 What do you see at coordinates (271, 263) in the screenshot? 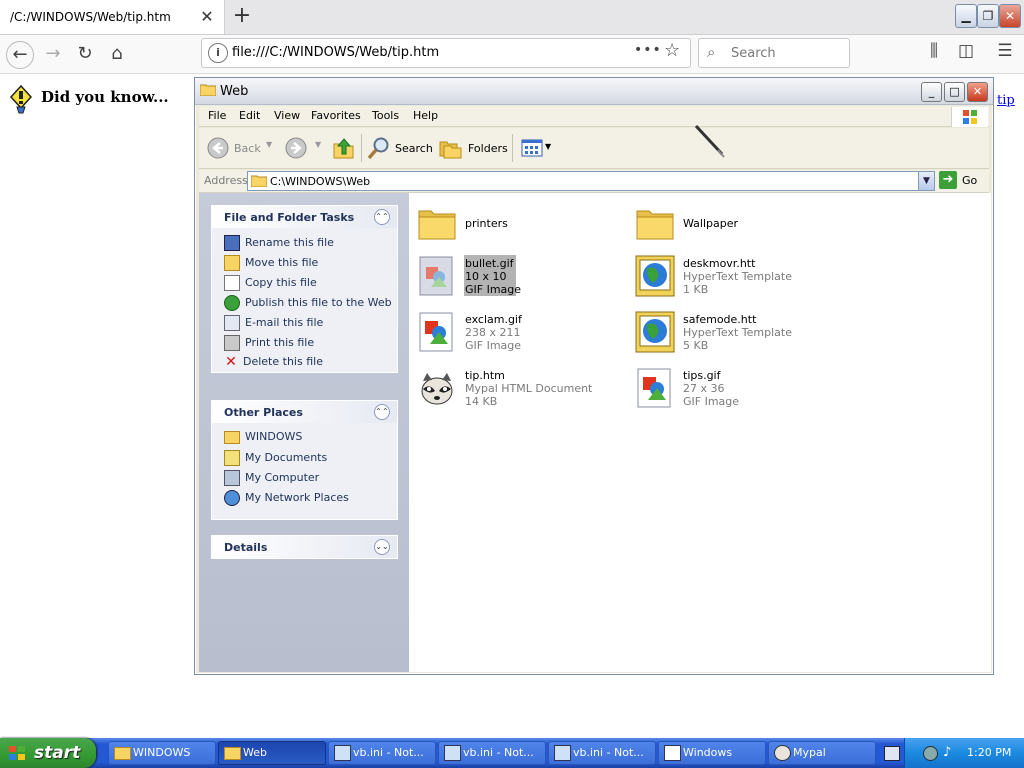
I see `task-move: Move this file` at bounding box center [271, 263].